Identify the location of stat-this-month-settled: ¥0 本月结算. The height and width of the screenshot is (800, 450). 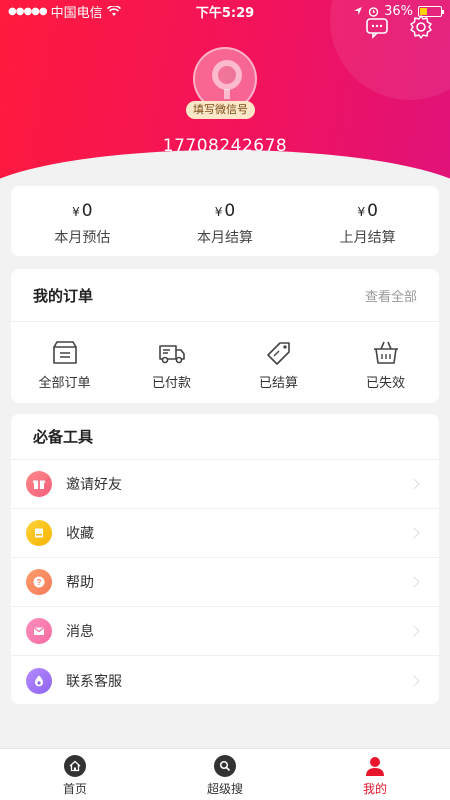
(225, 221).